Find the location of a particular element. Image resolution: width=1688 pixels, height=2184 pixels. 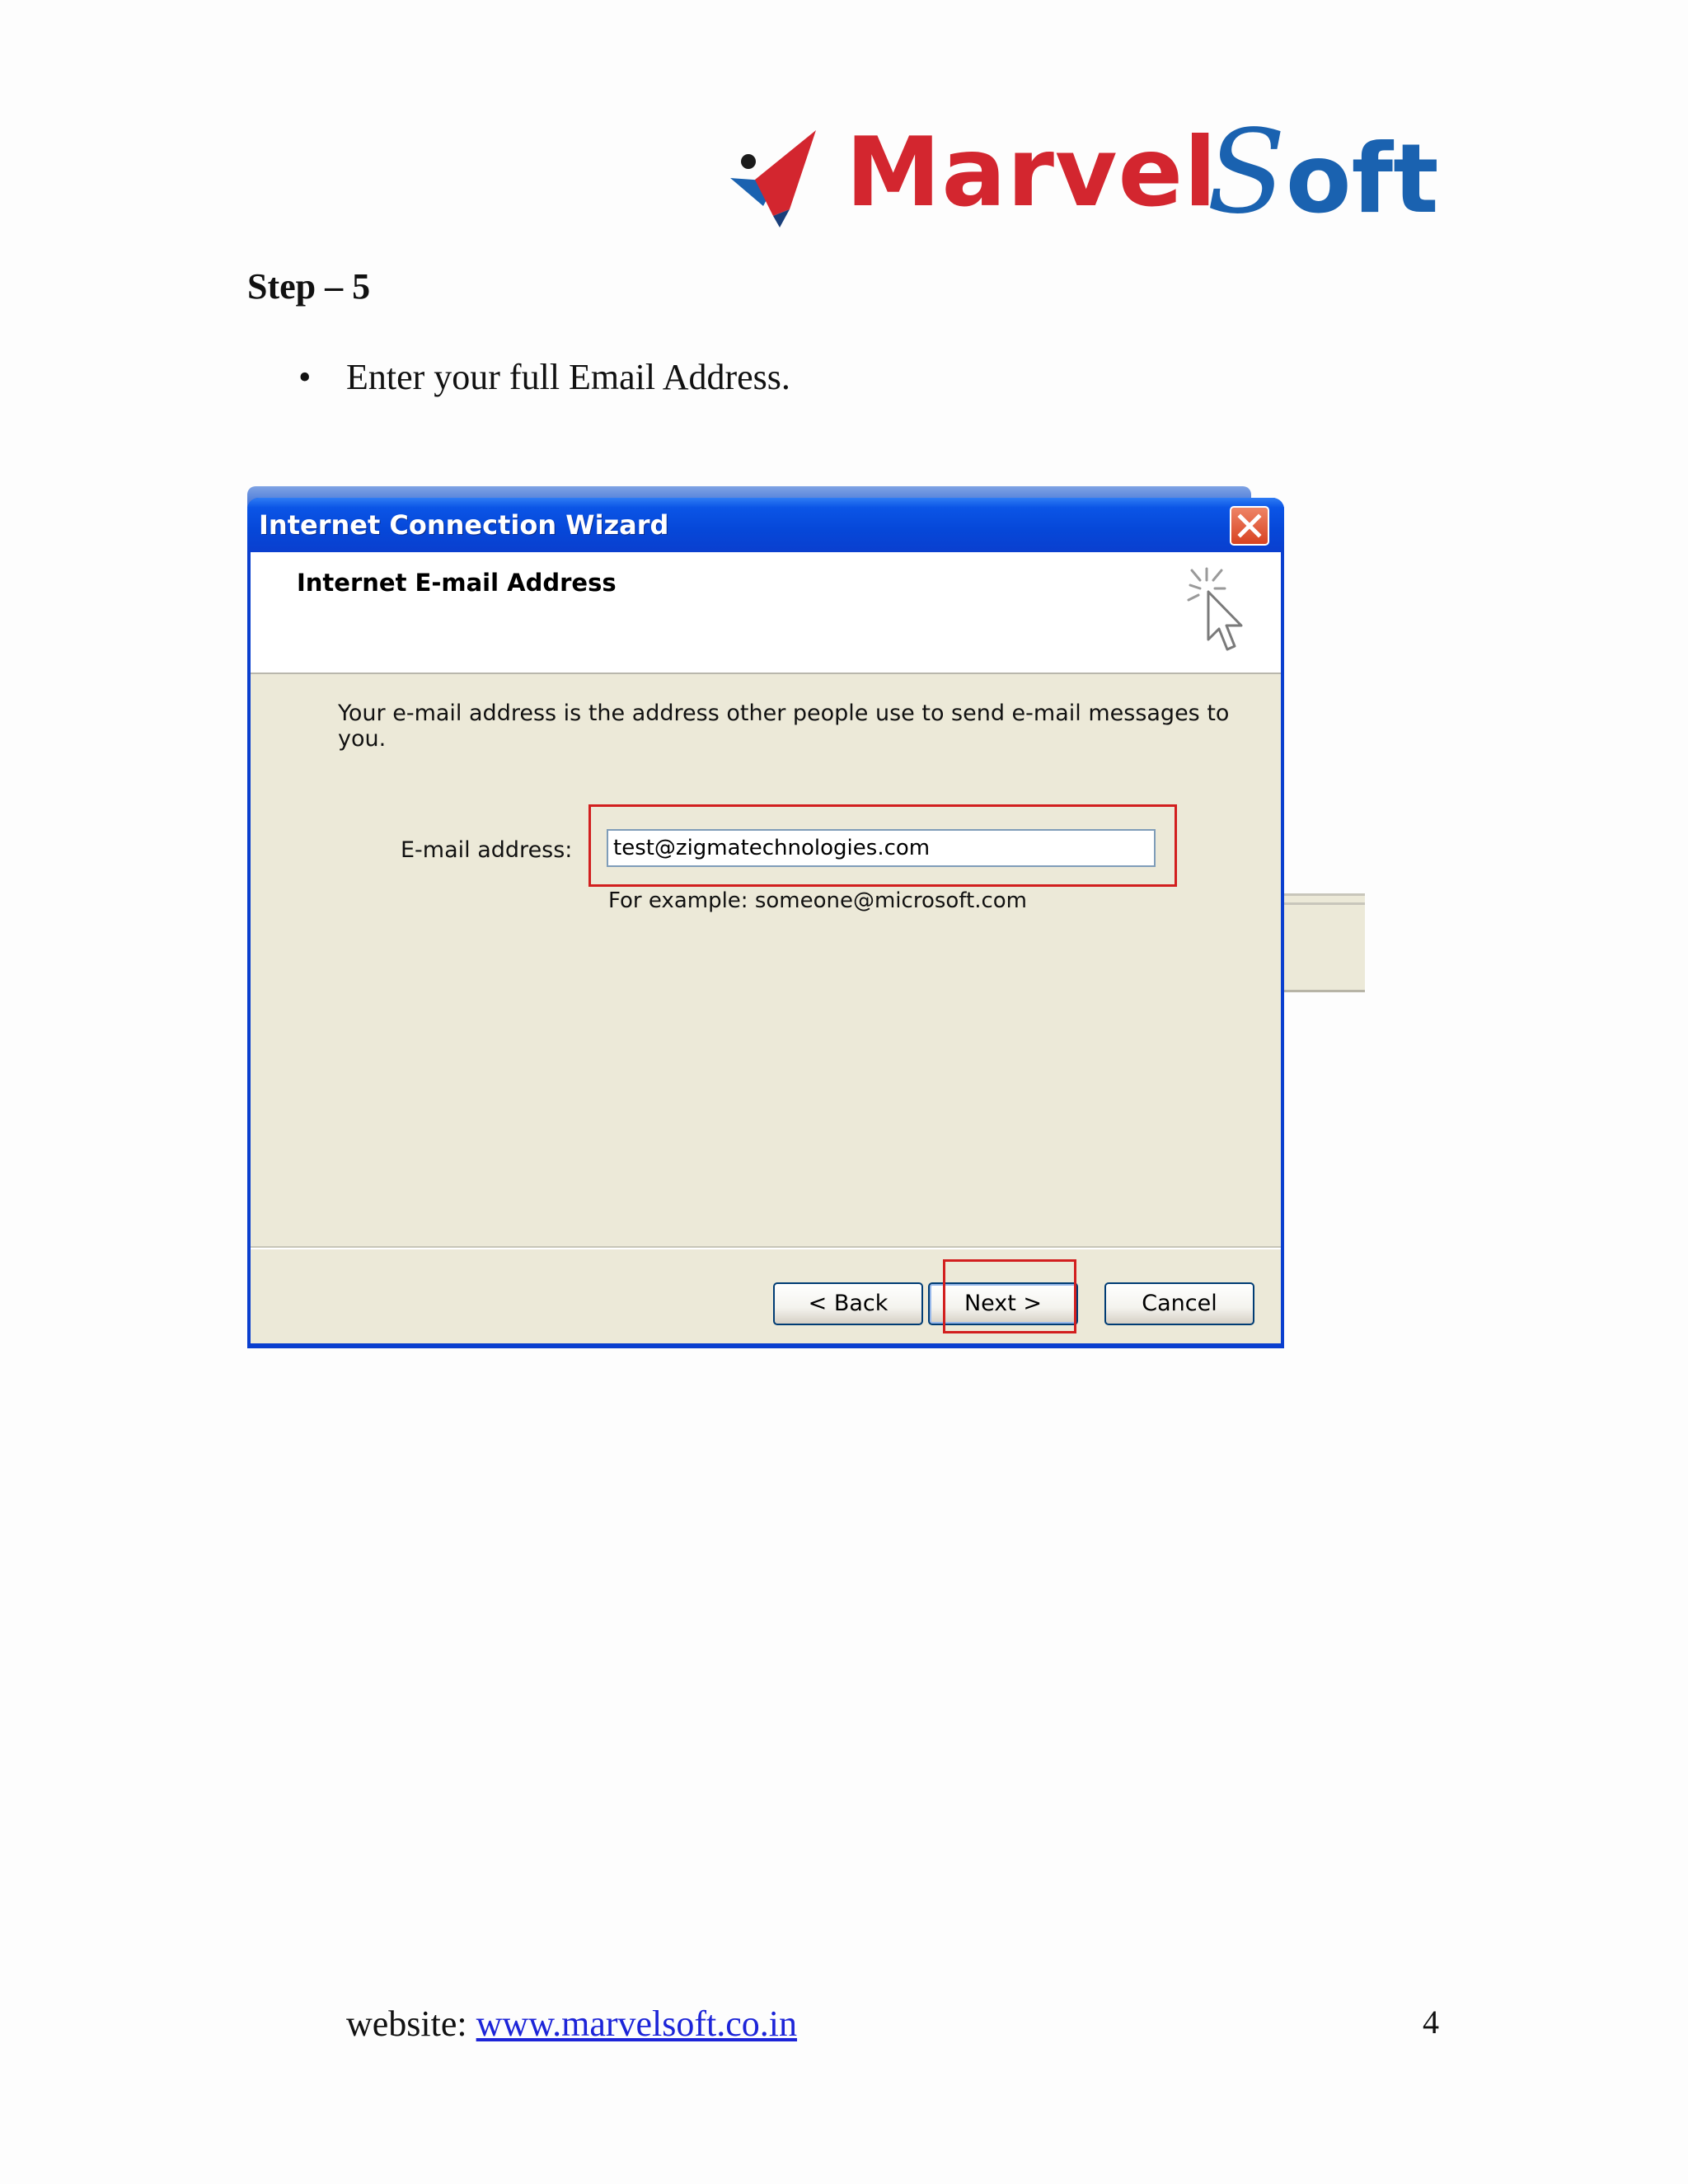

wizard-page-title: Internet E-mail Address is located at coordinates (457, 583).